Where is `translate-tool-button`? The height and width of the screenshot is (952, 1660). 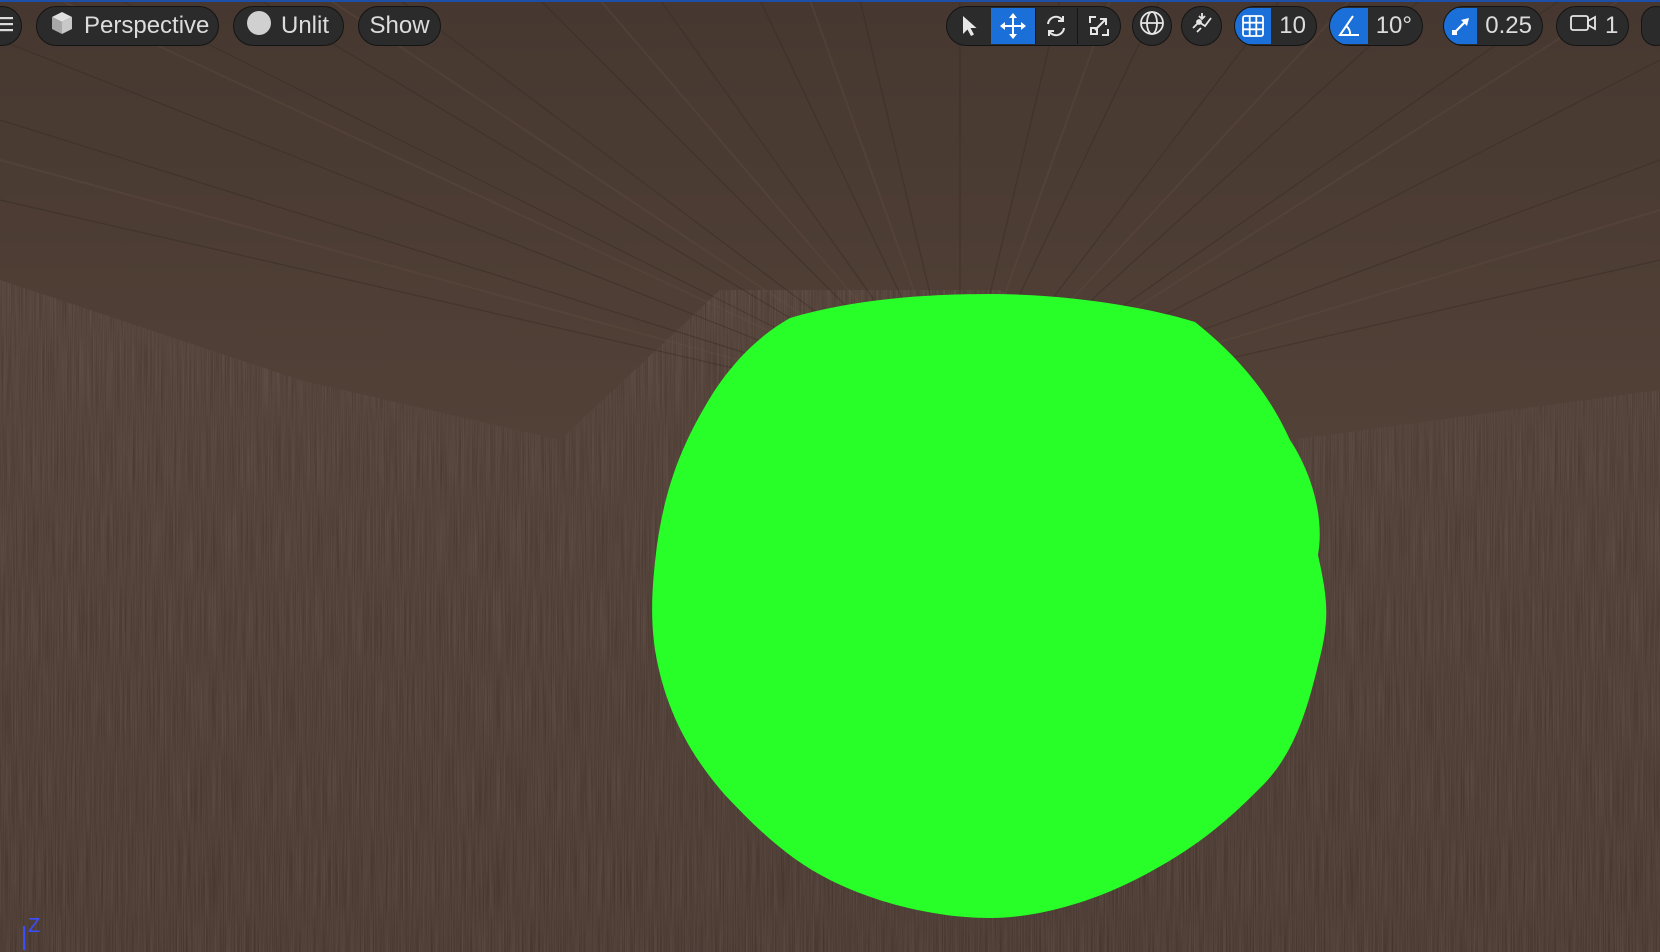 translate-tool-button is located at coordinates (1012, 26).